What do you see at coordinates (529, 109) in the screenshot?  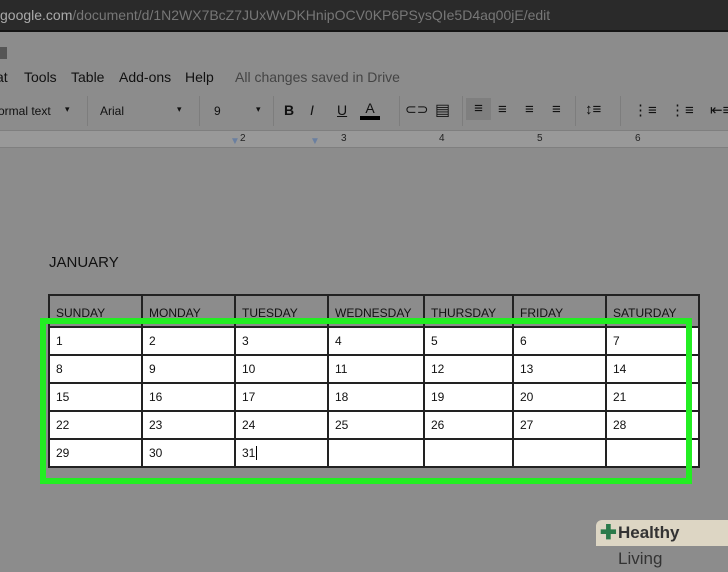 I see `align-right-icon: ≡` at bounding box center [529, 109].